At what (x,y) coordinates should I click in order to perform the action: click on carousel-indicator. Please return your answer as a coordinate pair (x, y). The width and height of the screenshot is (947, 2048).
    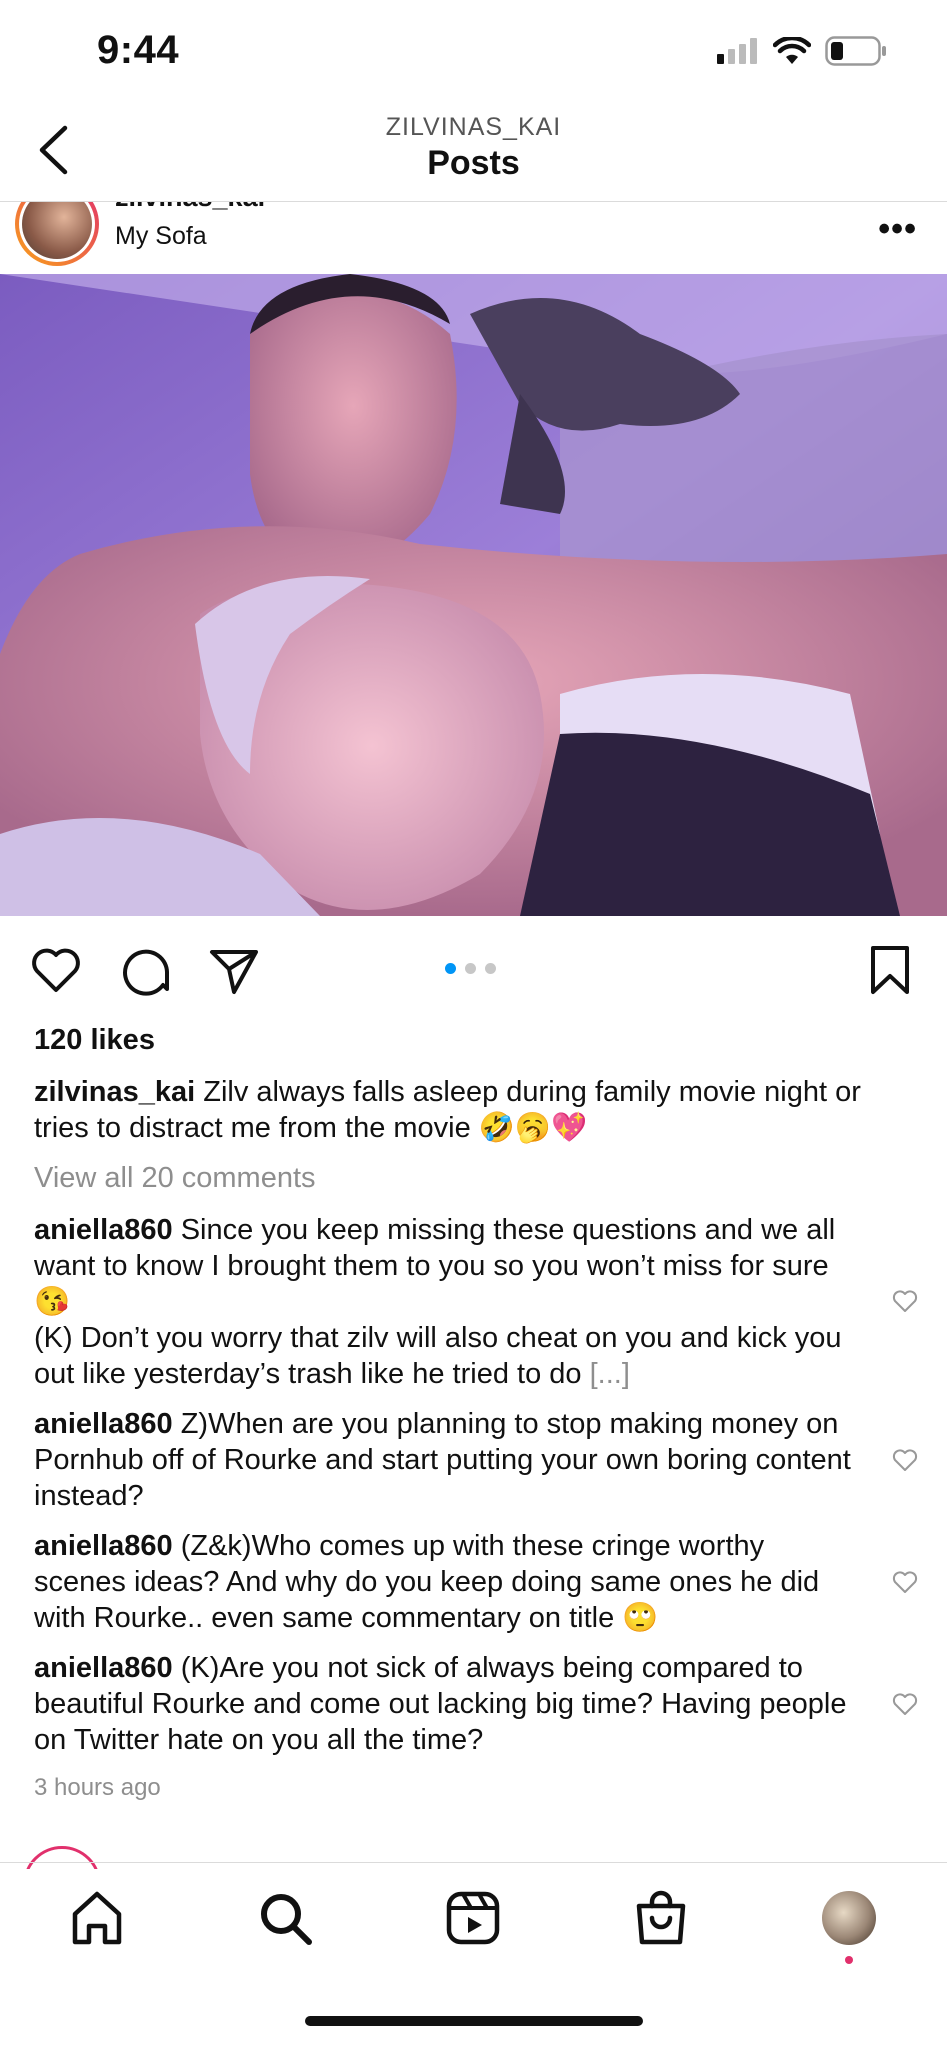
    Looking at the image, I should click on (470, 968).